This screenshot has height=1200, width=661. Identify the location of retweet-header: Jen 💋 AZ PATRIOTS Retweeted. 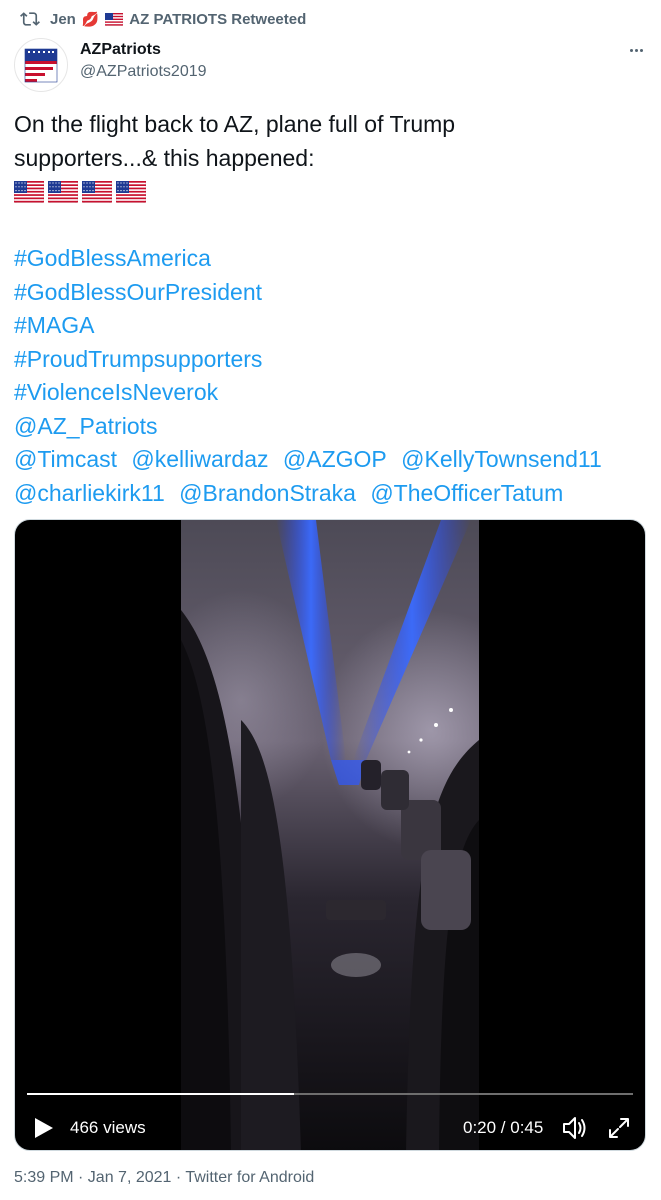
(163, 19).